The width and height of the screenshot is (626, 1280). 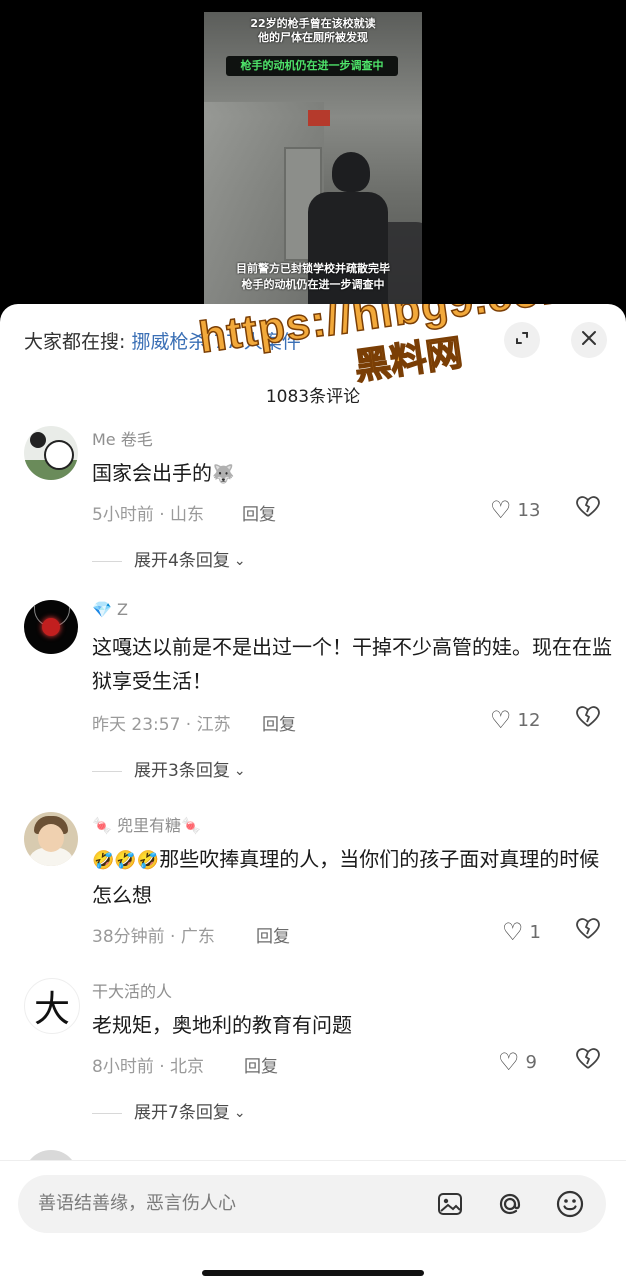 I want to click on comment-meta: 8小时前 · 北京, so click(x=148, y=1067).